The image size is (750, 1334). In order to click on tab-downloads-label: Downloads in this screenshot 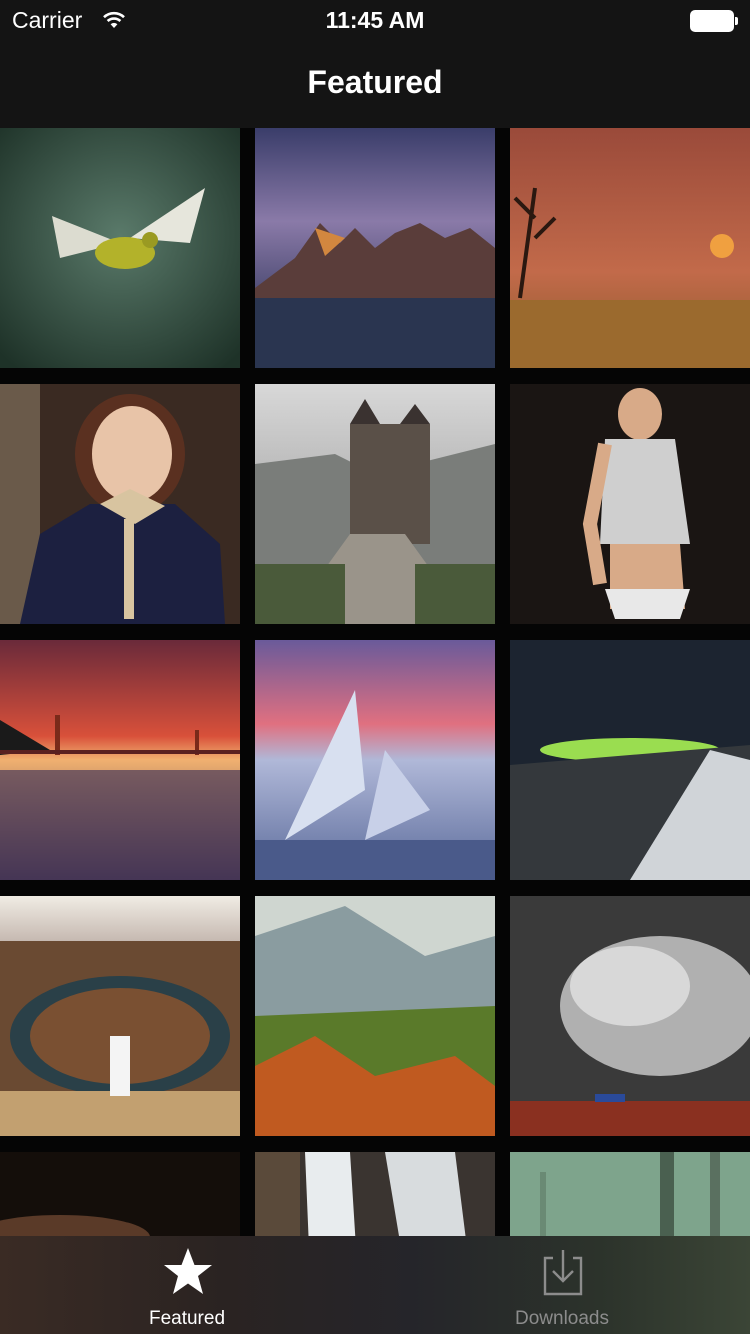, I will do `click(562, 1318)`.